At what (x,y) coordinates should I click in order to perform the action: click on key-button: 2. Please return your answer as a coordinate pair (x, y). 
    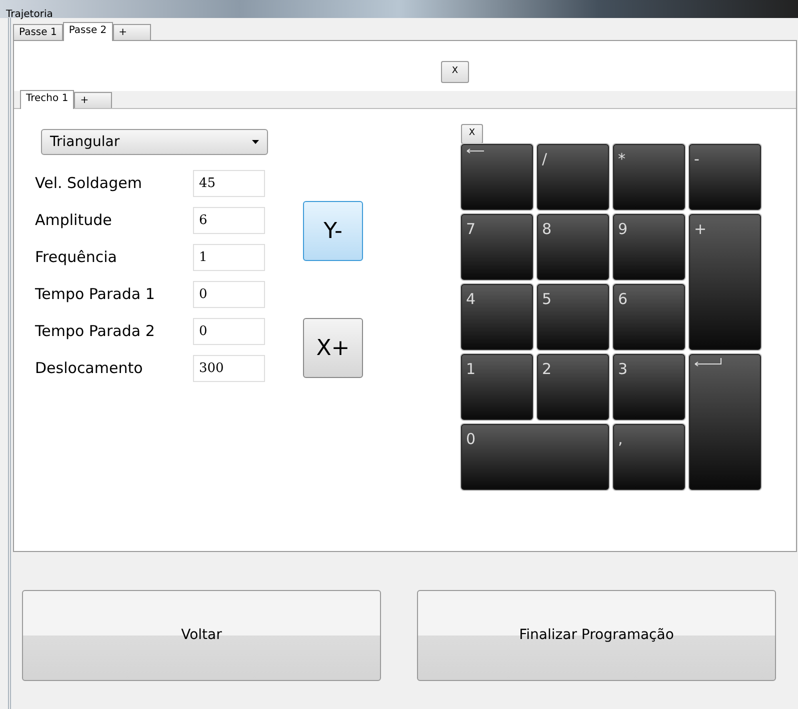
    Looking at the image, I should click on (573, 387).